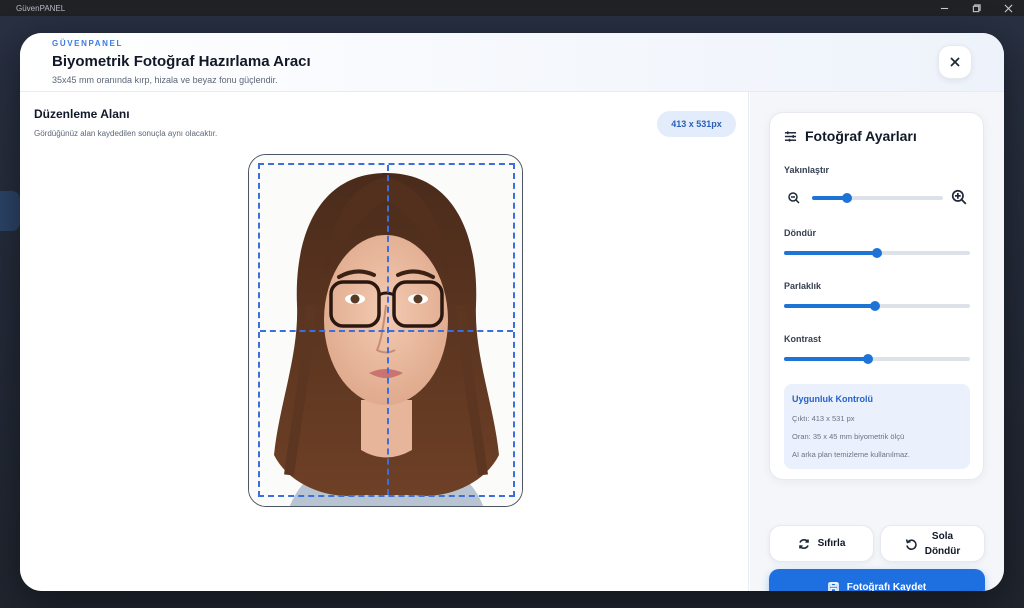 This screenshot has width=1024, height=608. I want to click on maximize-button, so click(976, 8).